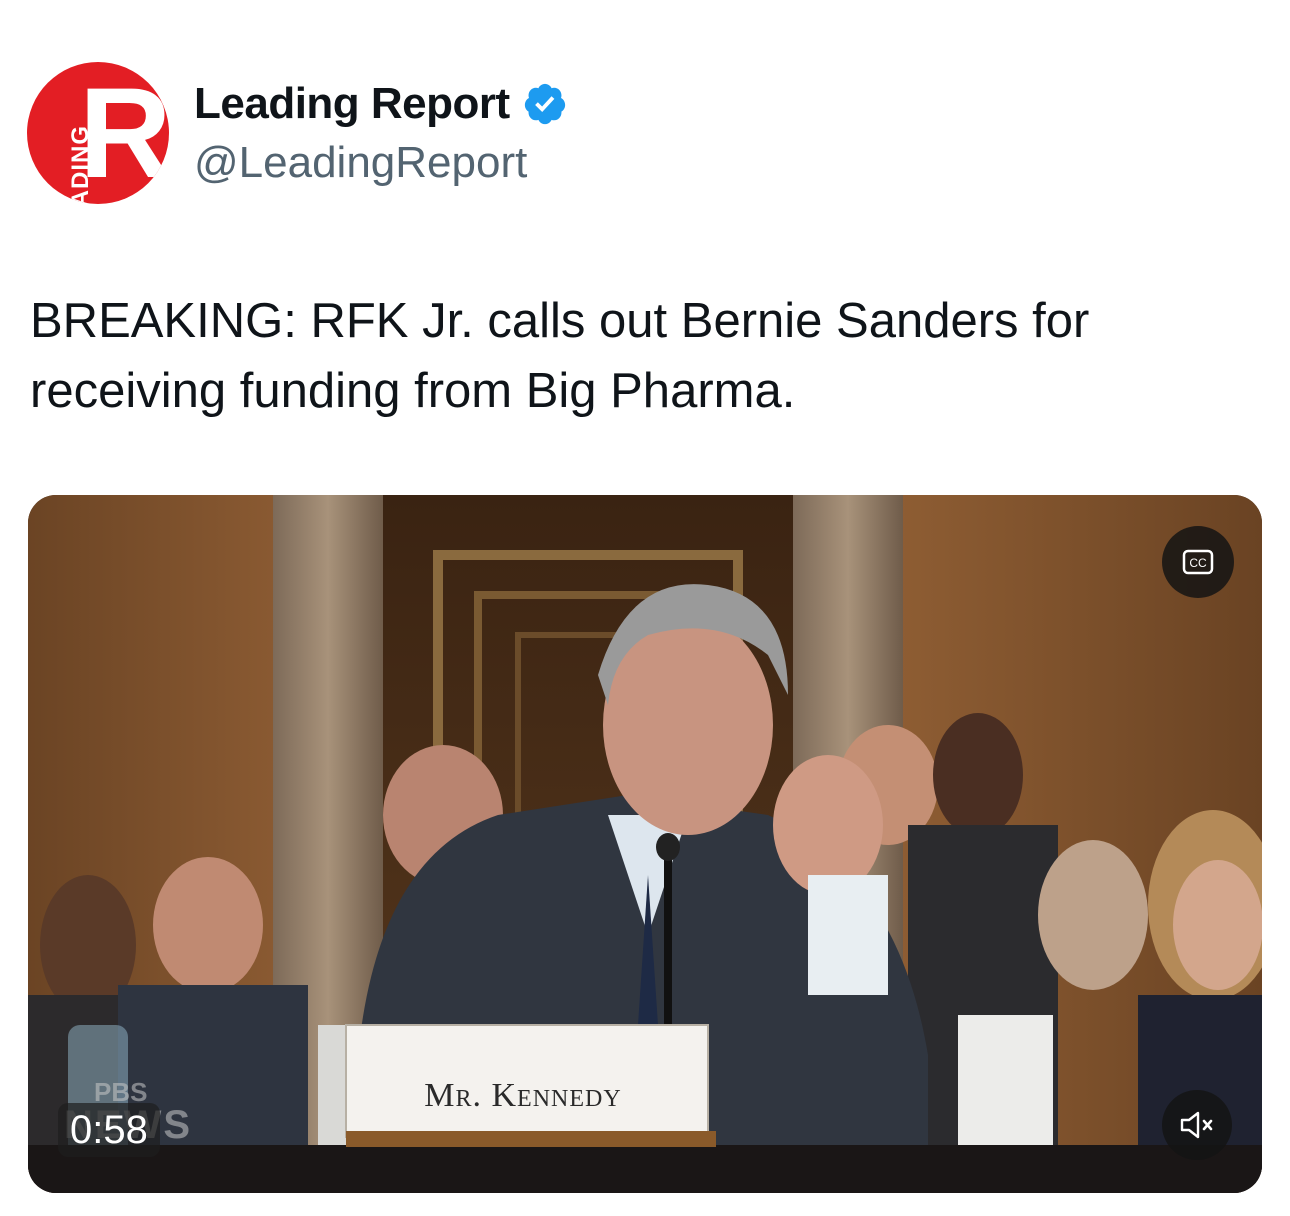 The height and width of the screenshot is (1216, 1290). I want to click on cc-label: CC, so click(1198, 563).